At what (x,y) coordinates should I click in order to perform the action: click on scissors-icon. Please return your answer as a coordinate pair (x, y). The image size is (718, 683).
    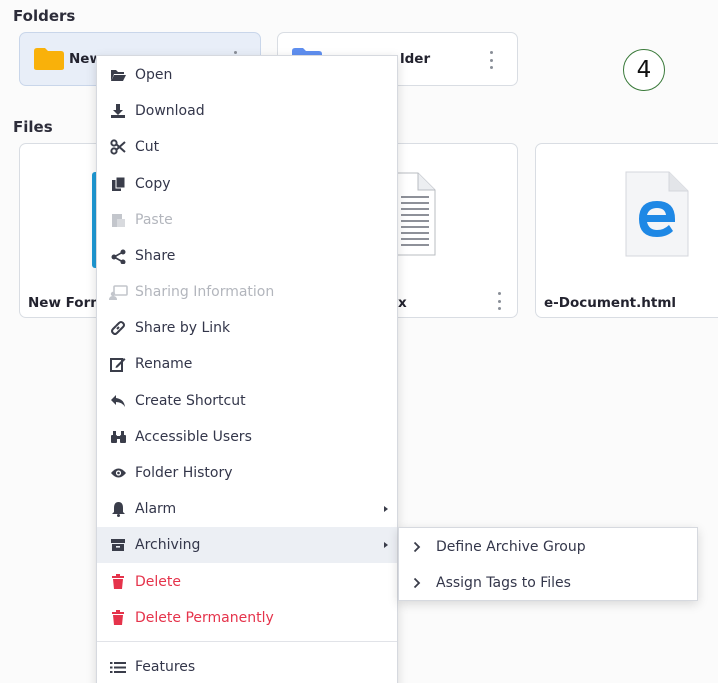
    Looking at the image, I should click on (118, 147).